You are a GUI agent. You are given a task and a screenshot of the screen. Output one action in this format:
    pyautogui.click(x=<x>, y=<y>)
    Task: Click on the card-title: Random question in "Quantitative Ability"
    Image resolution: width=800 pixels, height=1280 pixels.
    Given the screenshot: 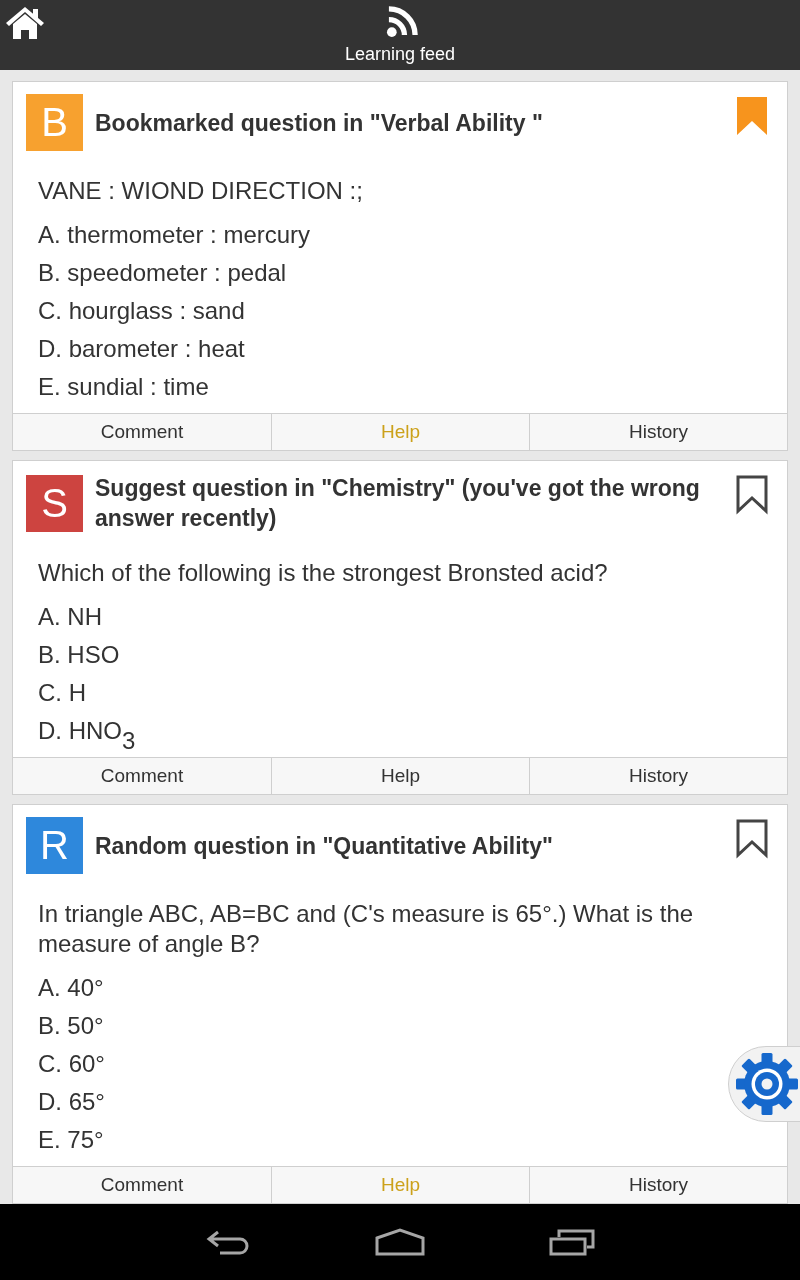 What is the action you would take?
    pyautogui.click(x=324, y=846)
    